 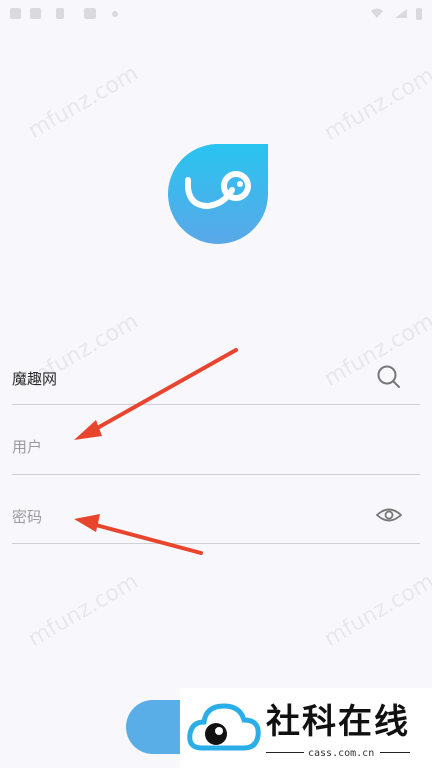 I want to click on eye-icon, so click(x=389, y=515).